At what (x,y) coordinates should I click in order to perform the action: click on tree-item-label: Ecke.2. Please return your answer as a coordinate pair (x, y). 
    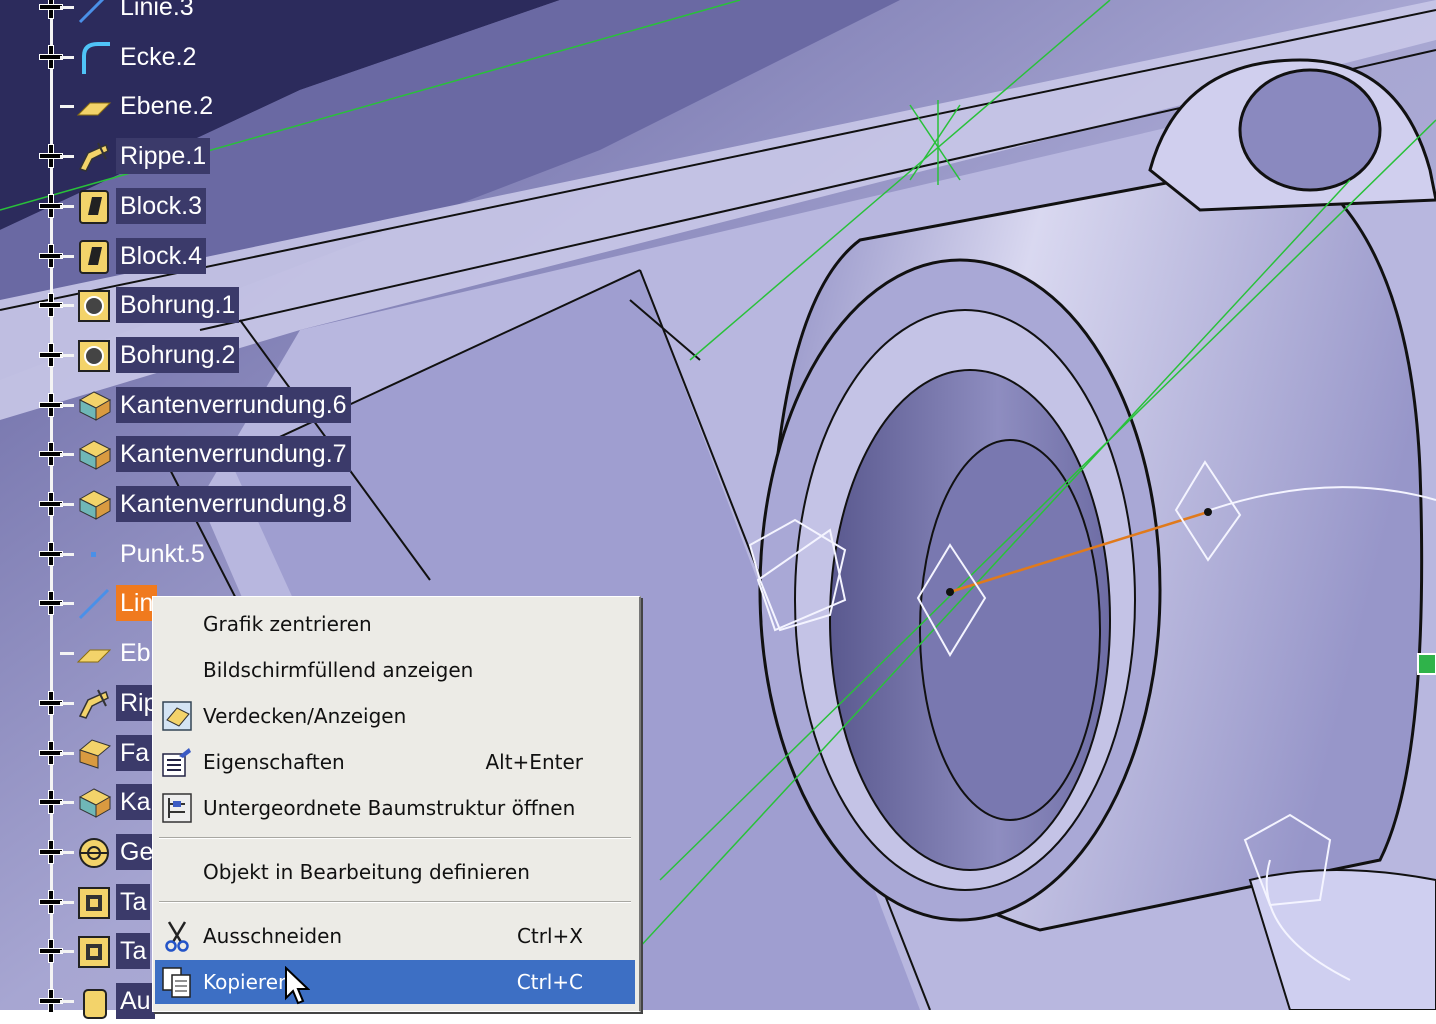
    Looking at the image, I should click on (158, 57).